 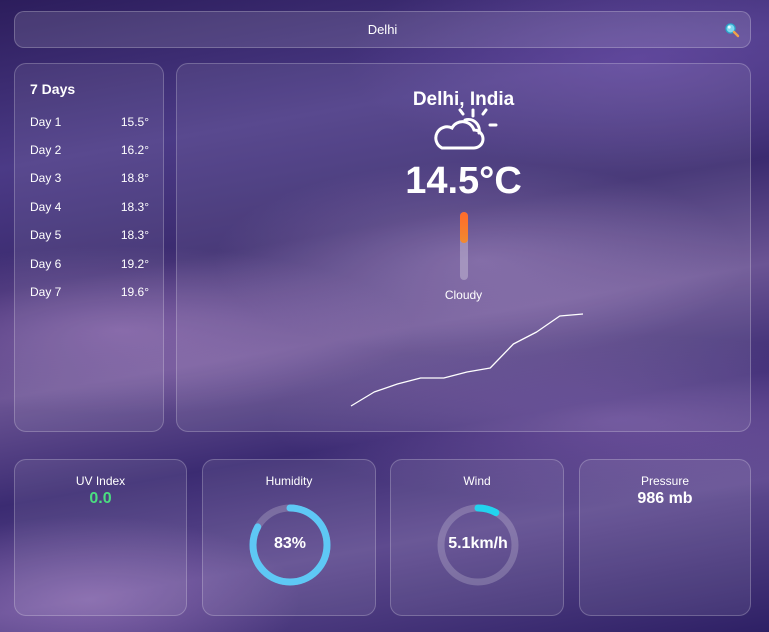 What do you see at coordinates (89, 265) in the screenshot?
I see `forecast-row: Day 6 19.2°` at bounding box center [89, 265].